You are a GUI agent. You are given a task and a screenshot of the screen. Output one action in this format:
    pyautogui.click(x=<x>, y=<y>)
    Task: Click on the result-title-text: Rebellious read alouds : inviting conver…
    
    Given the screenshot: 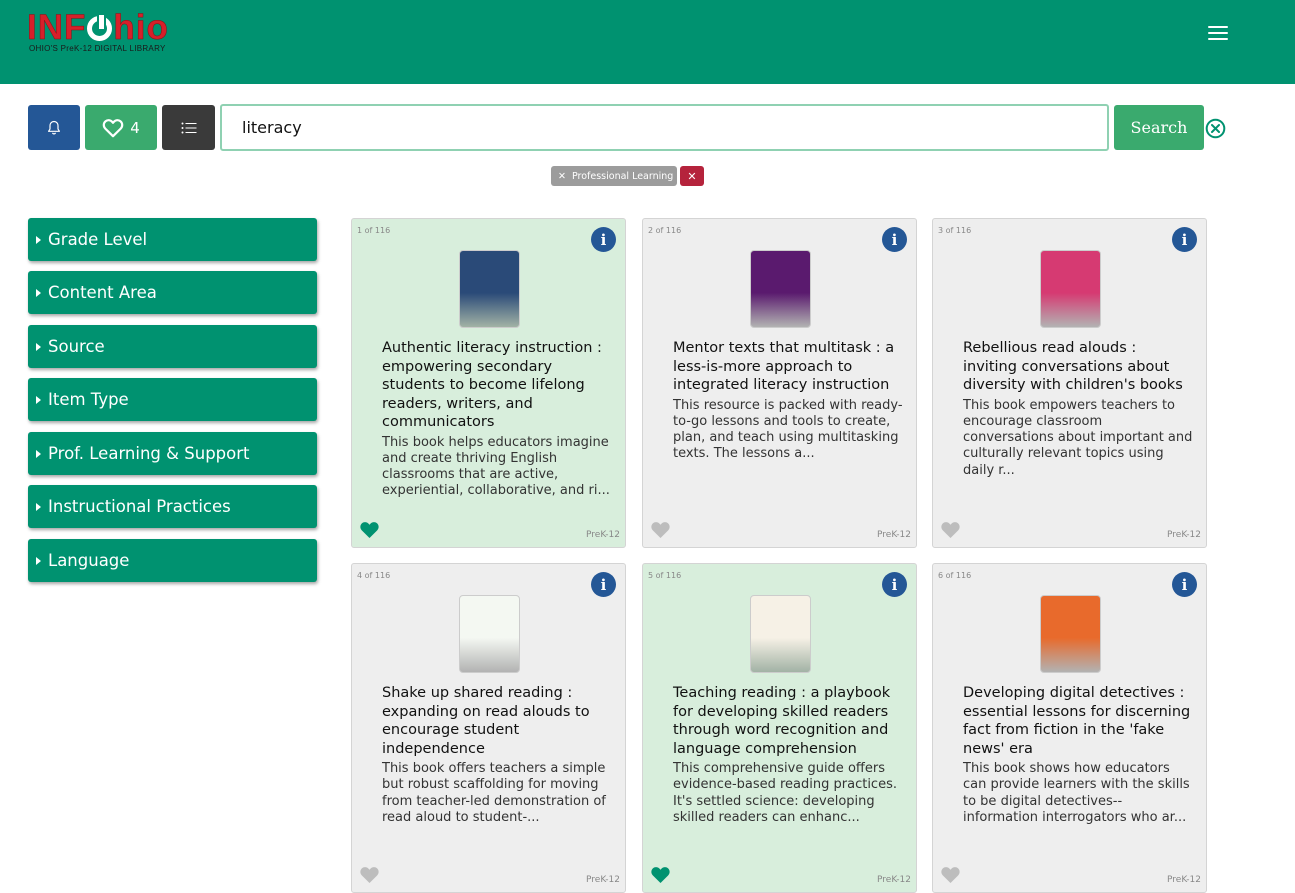 What is the action you would take?
    pyautogui.click(x=1073, y=366)
    